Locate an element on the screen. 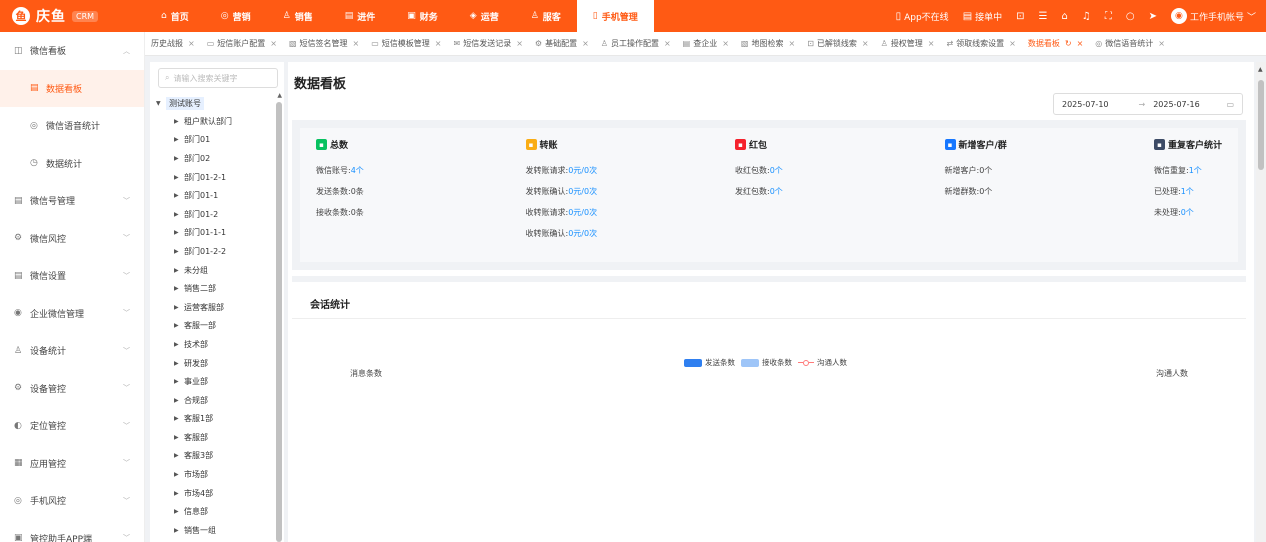 This screenshot has width=1266, height=542. sidebar-item: ♙ 设备统计 ﹀ is located at coordinates (72, 351).